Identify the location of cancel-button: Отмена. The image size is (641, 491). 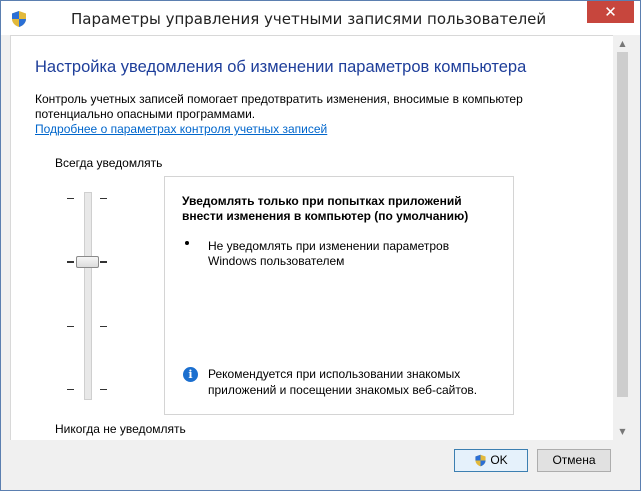
(574, 460).